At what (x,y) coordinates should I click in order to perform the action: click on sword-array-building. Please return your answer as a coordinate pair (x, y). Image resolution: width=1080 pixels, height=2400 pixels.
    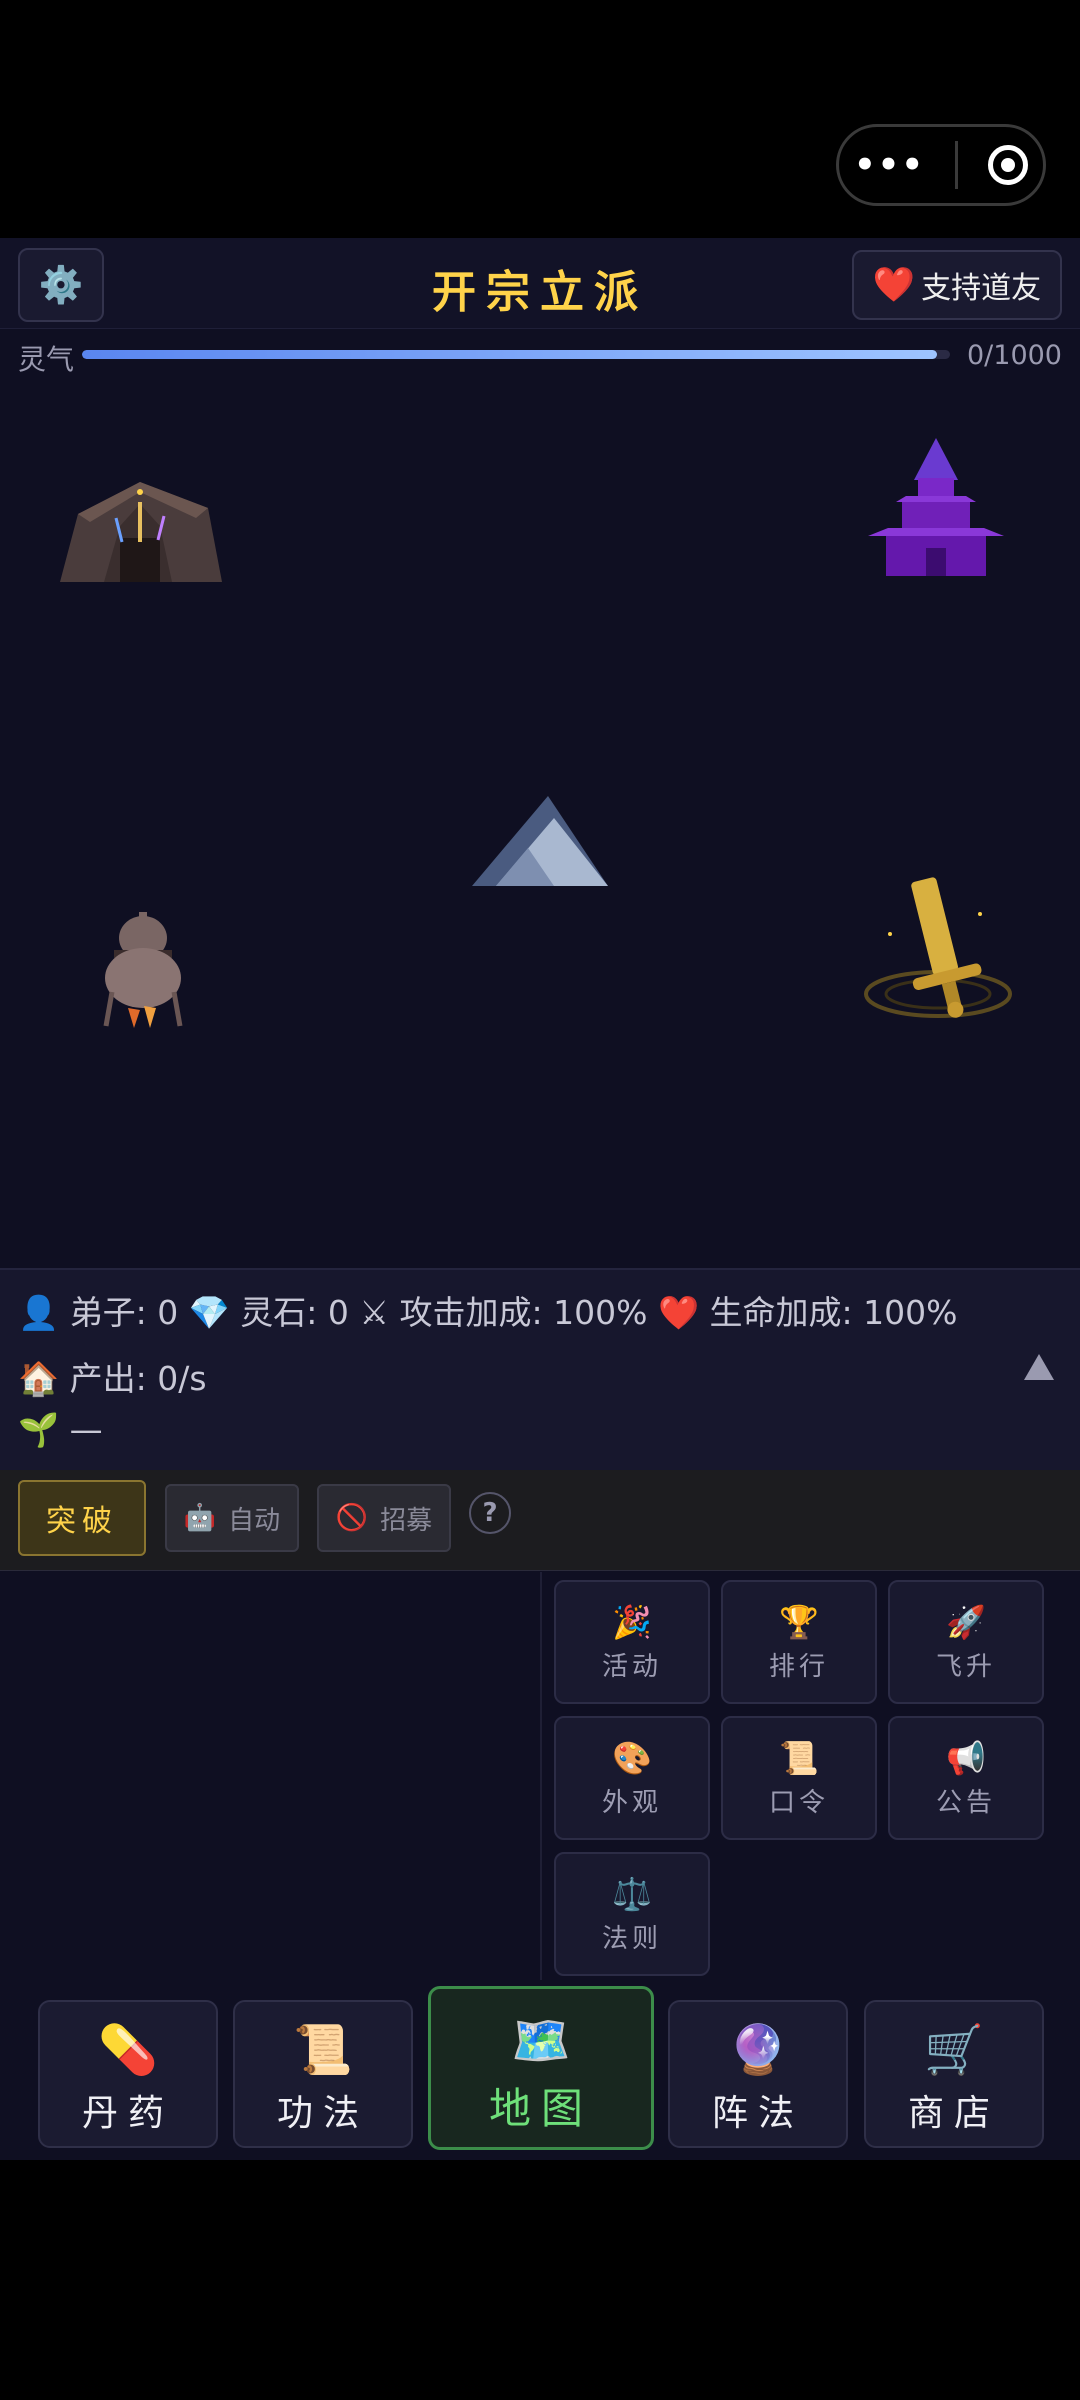
    Looking at the image, I should click on (938, 949).